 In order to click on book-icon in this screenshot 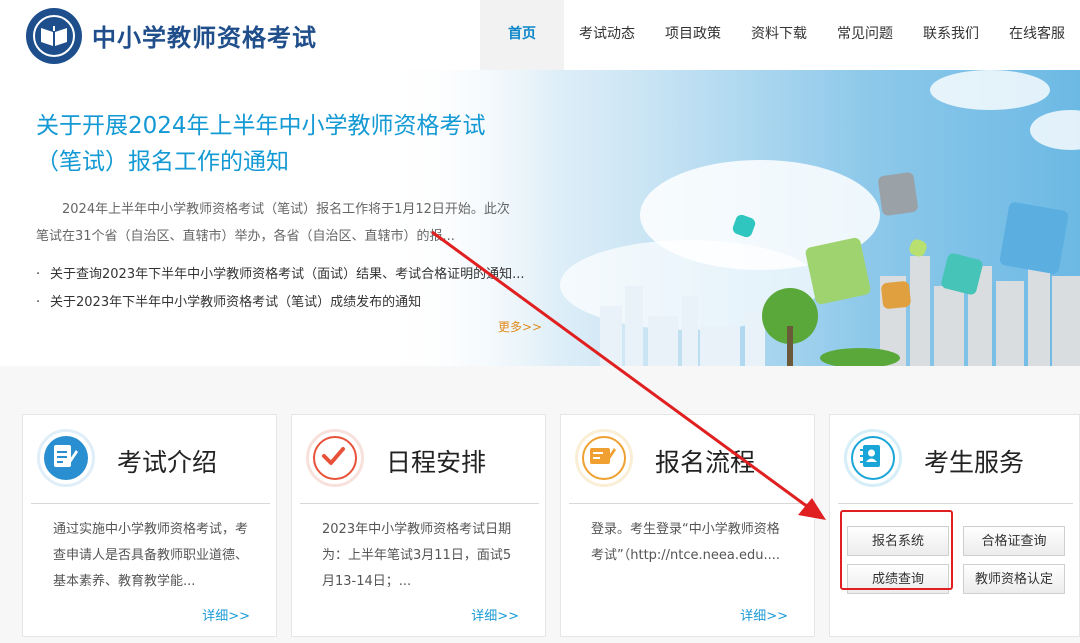, I will do `click(54, 36)`.